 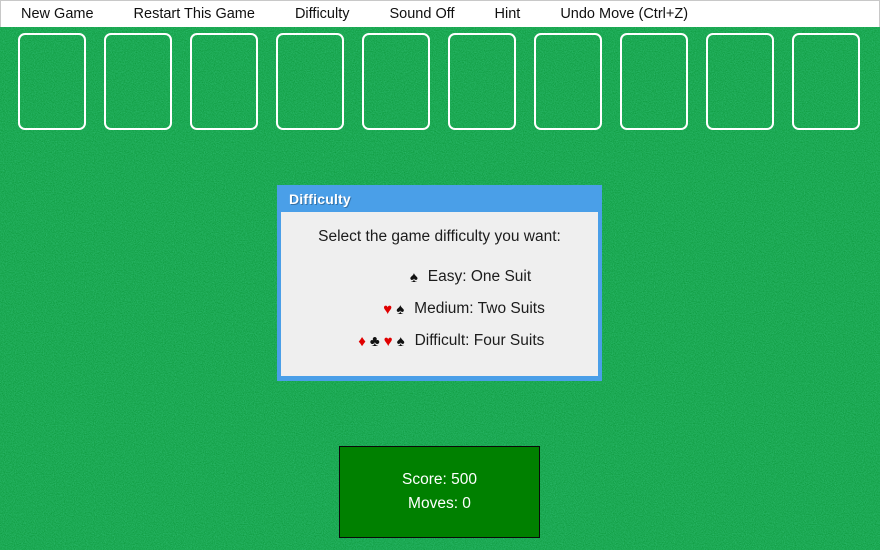 I want to click on difficulty-option-difficult: ♦ ♣ ♥ ♠ Difficult: Four Suits, so click(x=439, y=341).